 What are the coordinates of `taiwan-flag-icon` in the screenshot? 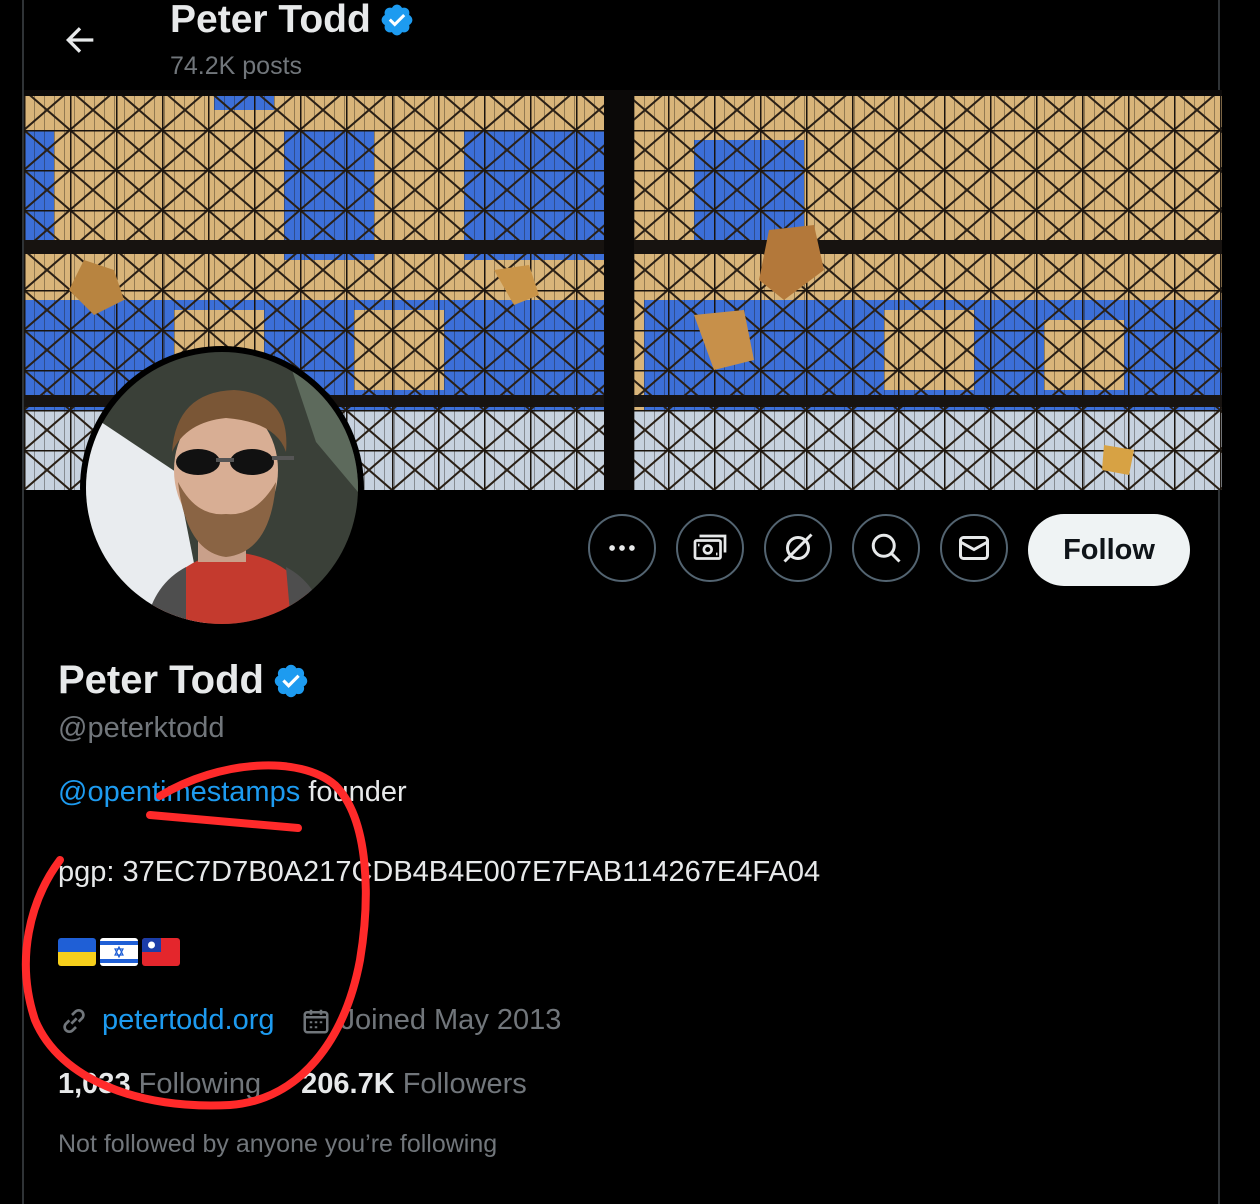 It's located at (161, 952).